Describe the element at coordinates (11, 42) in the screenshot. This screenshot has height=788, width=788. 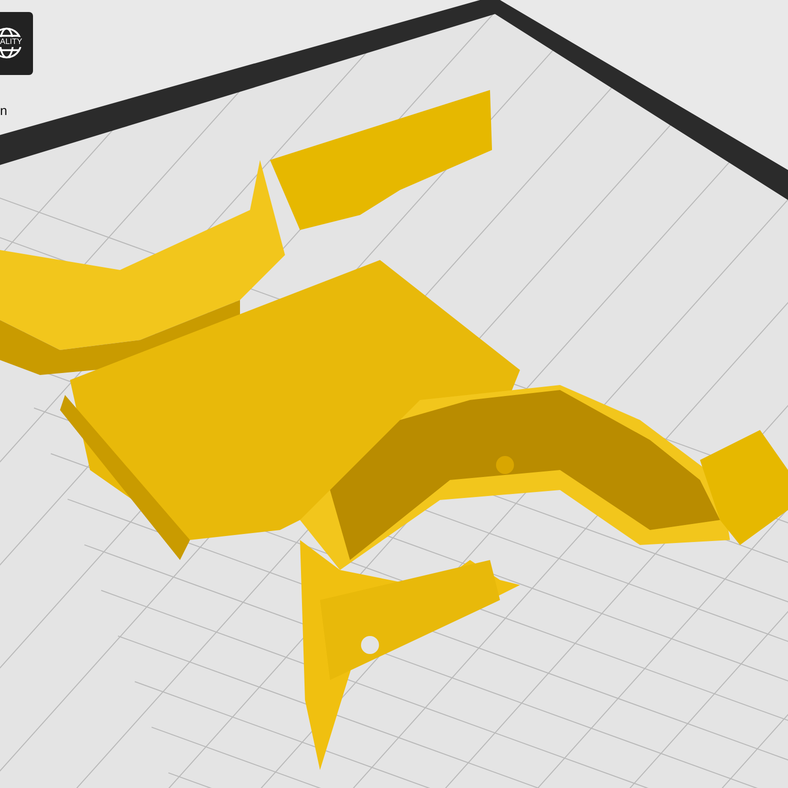
I see `logo-text: ALITY` at that location.